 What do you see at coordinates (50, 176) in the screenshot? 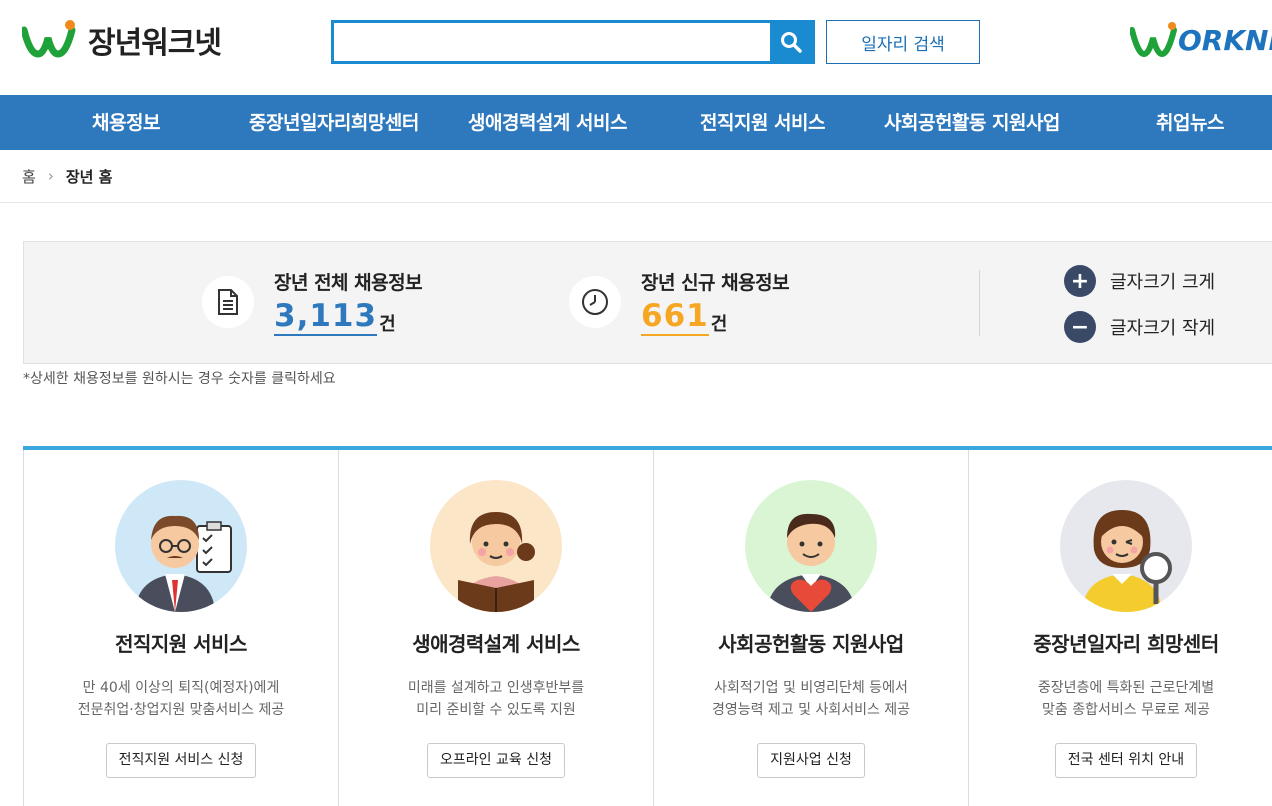
I see `chevron-right-icon: ›` at bounding box center [50, 176].